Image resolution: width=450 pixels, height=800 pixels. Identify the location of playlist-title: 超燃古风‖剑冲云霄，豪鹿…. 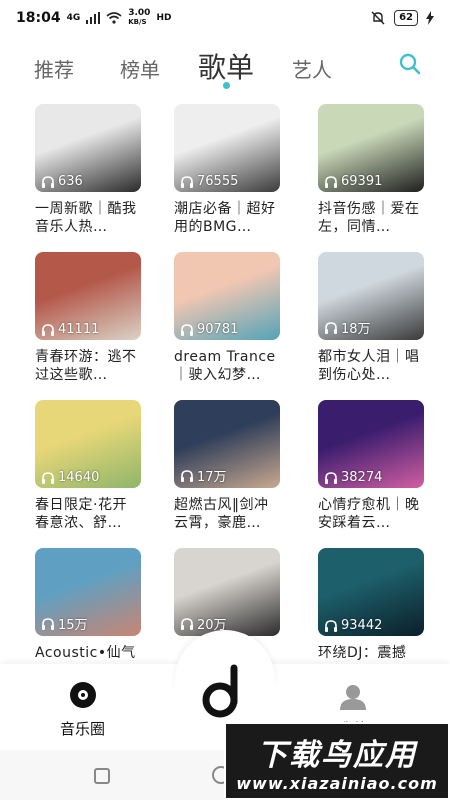
(221, 514).